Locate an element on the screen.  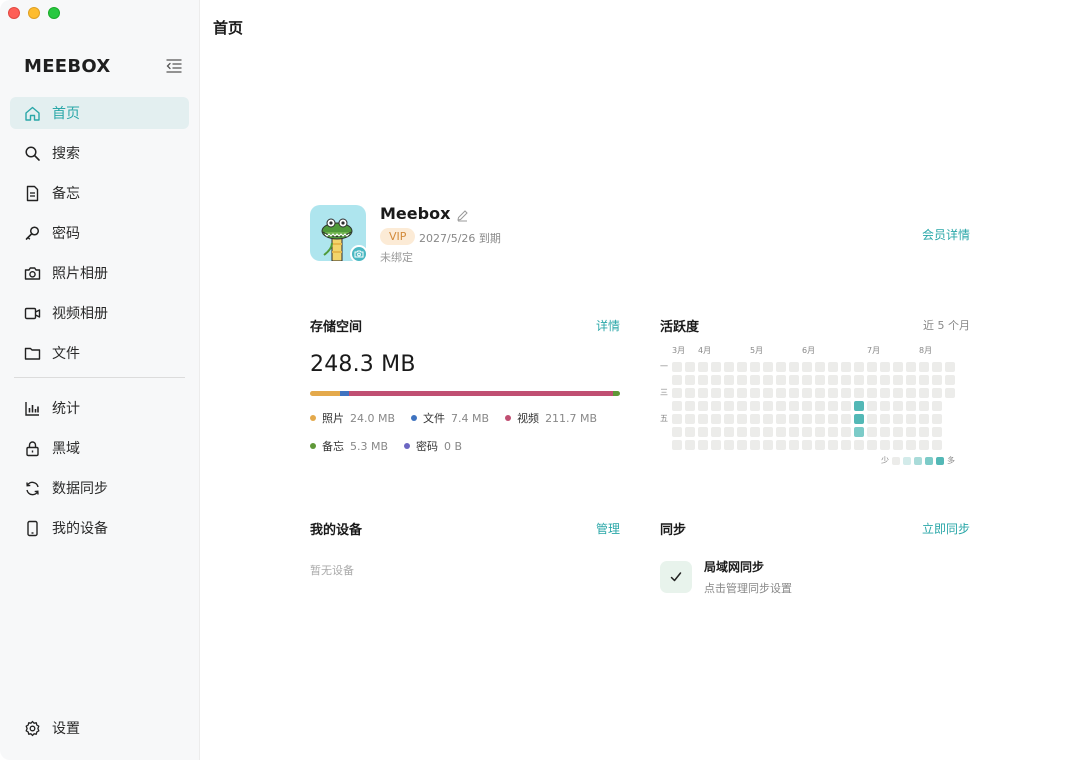
storage-details-link: 详情 is located at coordinates (608, 325).